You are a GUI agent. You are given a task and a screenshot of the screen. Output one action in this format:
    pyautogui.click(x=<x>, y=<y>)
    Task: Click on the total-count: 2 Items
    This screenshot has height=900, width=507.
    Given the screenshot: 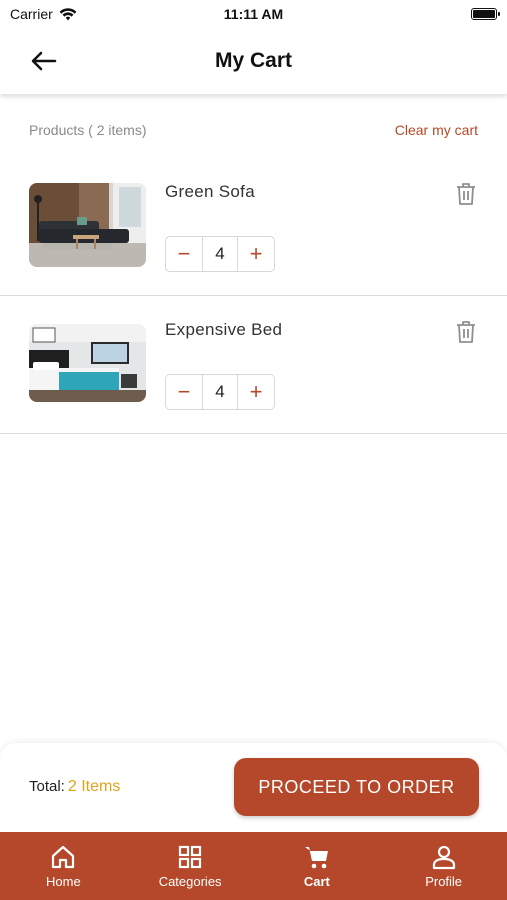 What is the action you would take?
    pyautogui.click(x=94, y=786)
    